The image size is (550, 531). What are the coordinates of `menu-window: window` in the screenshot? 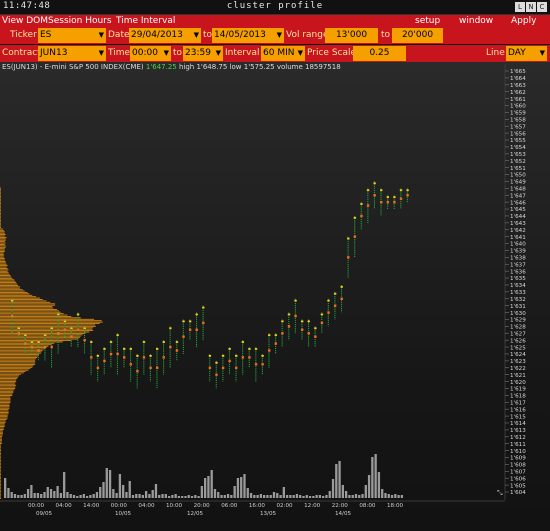 It's located at (476, 21).